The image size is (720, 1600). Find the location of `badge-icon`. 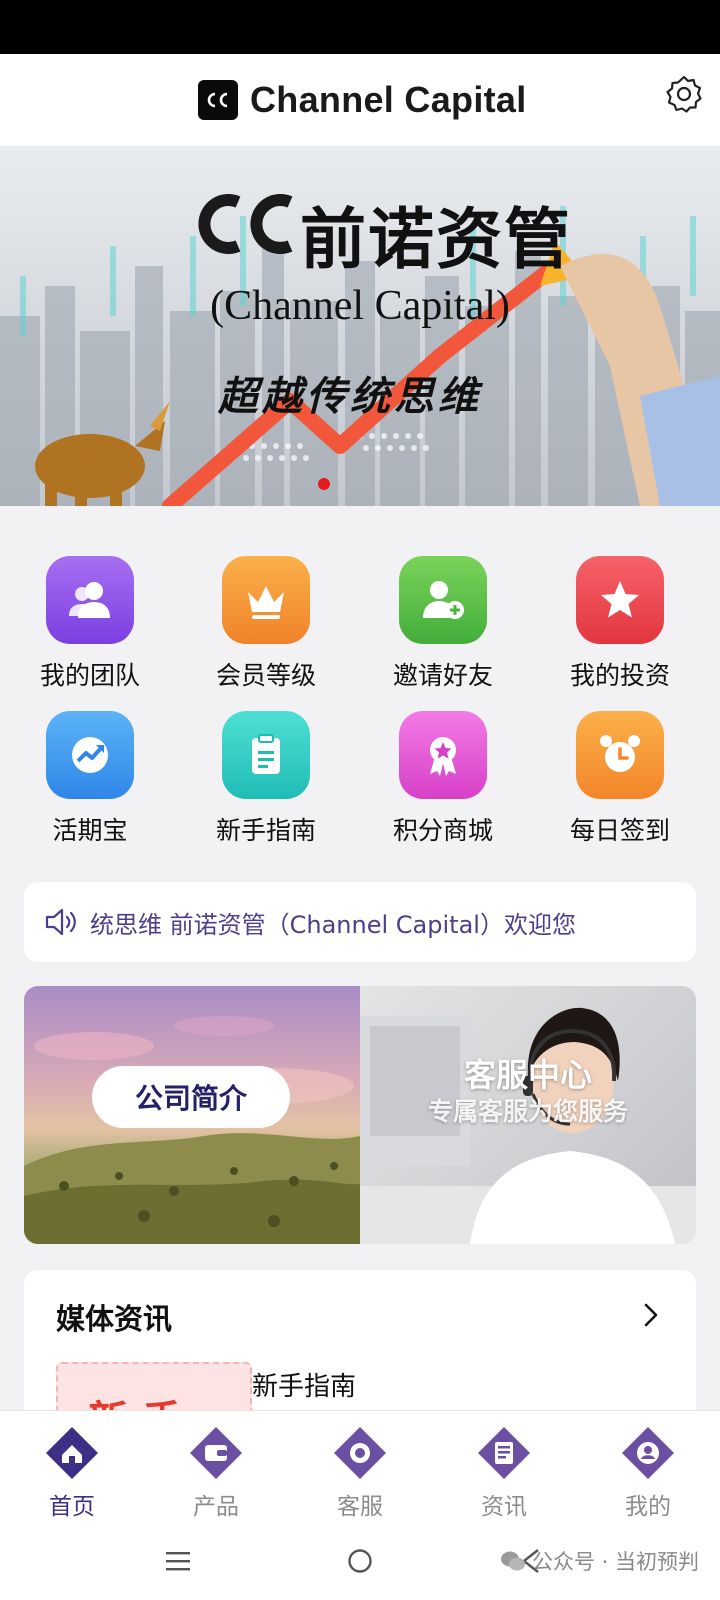

badge-icon is located at coordinates (443, 755).